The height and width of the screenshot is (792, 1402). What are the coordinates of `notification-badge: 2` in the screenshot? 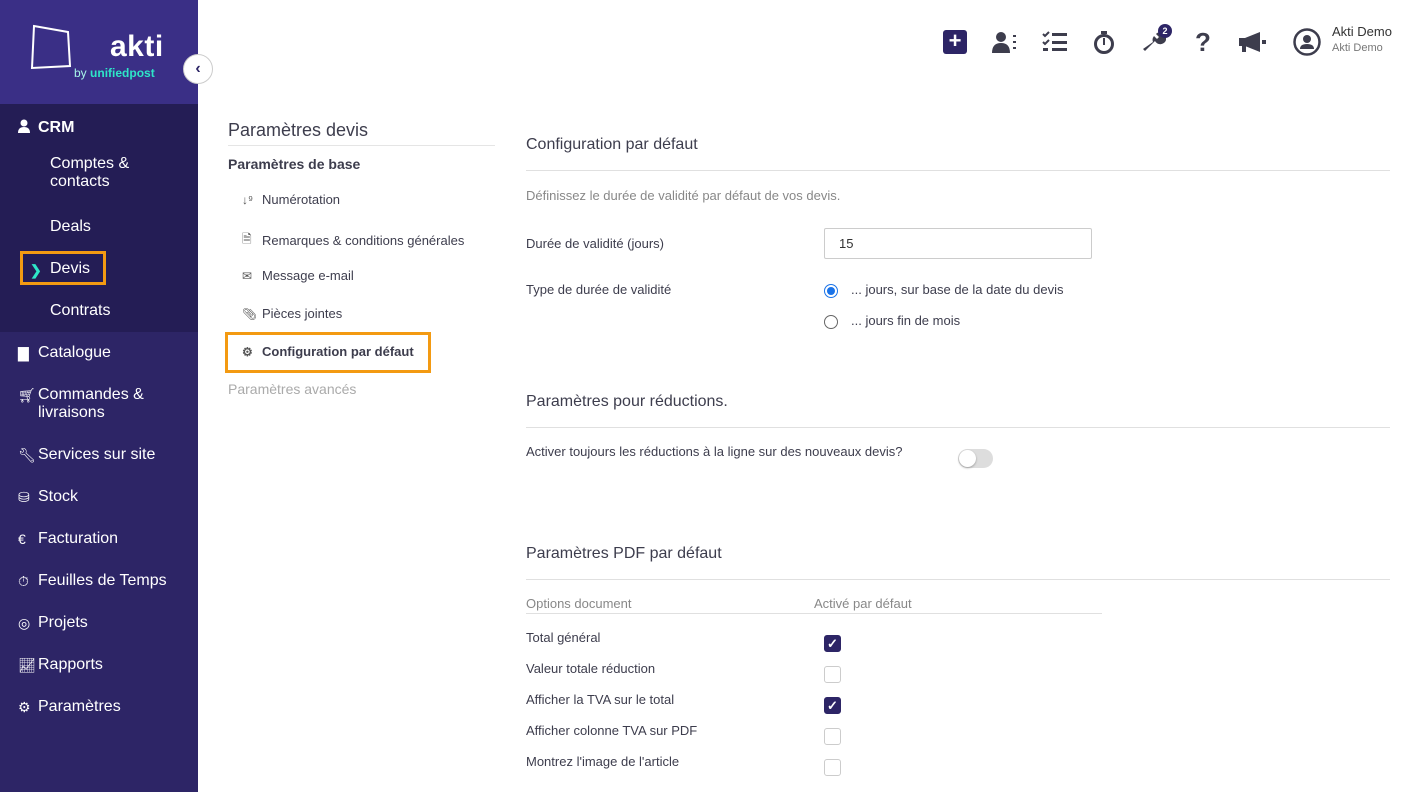 It's located at (1165, 31).